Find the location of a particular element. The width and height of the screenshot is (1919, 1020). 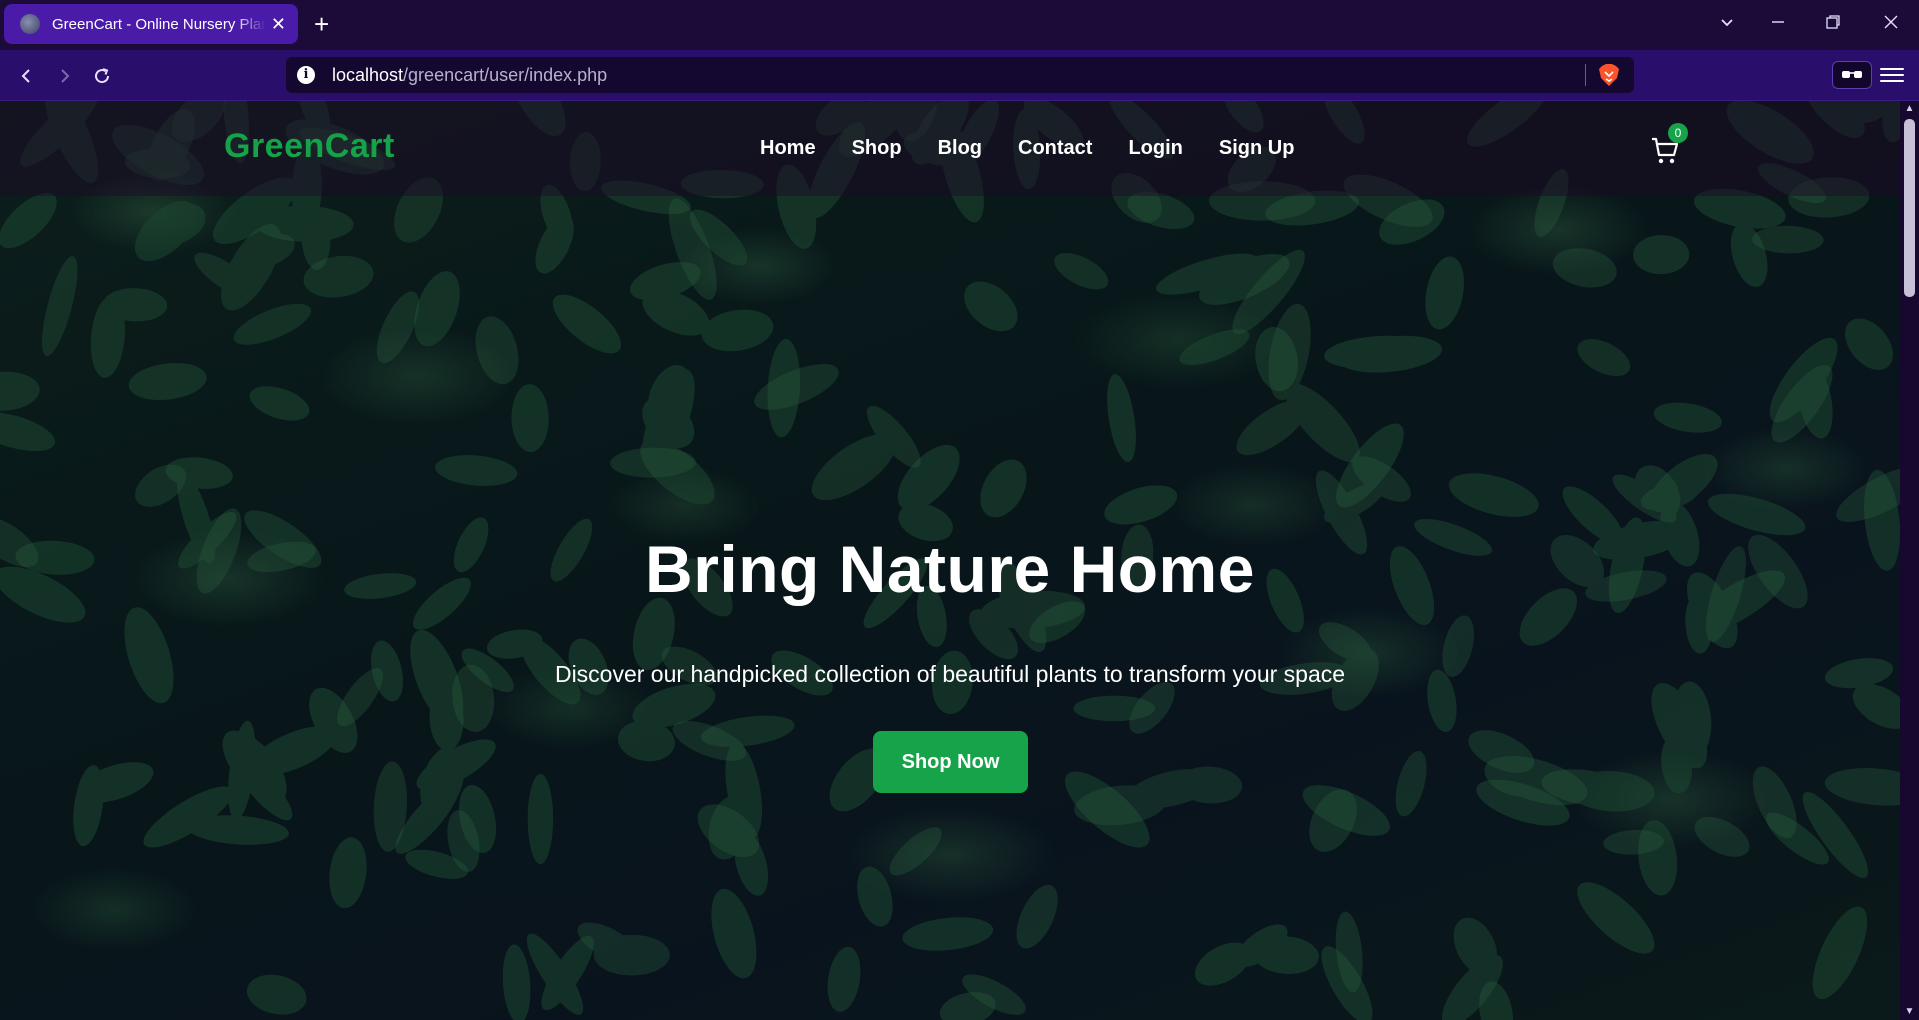

new-tab-button: + is located at coordinates (321, 24).